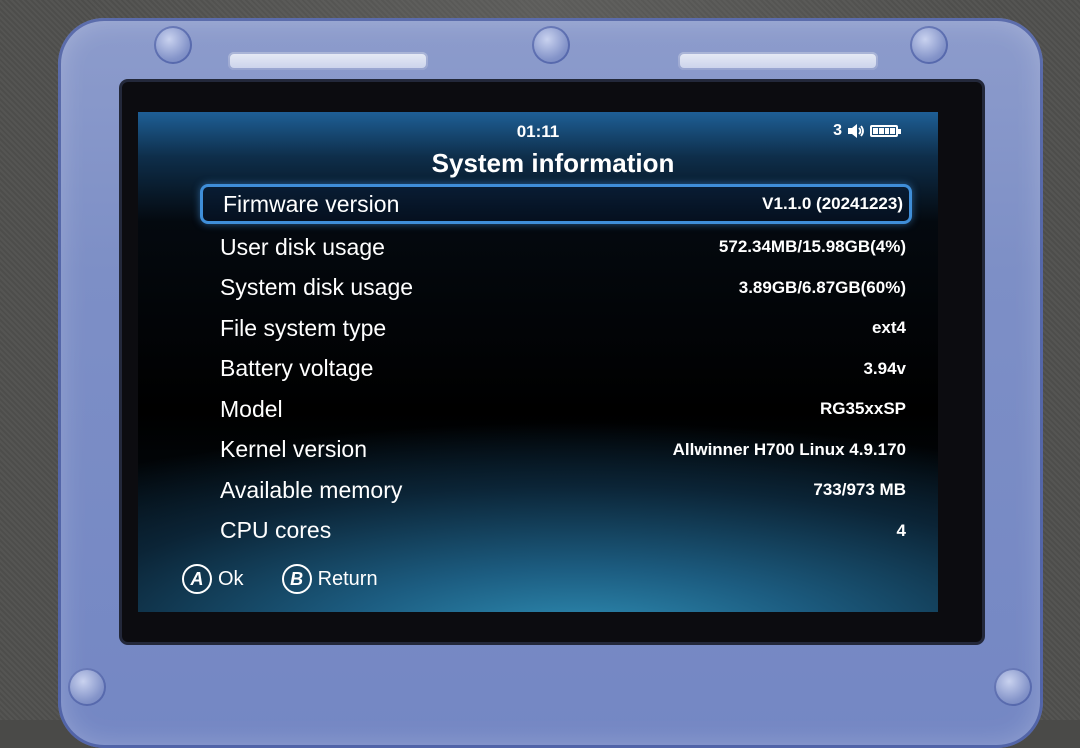 This screenshot has height=748, width=1080. What do you see at coordinates (311, 489) in the screenshot?
I see `row-label: Available memory` at bounding box center [311, 489].